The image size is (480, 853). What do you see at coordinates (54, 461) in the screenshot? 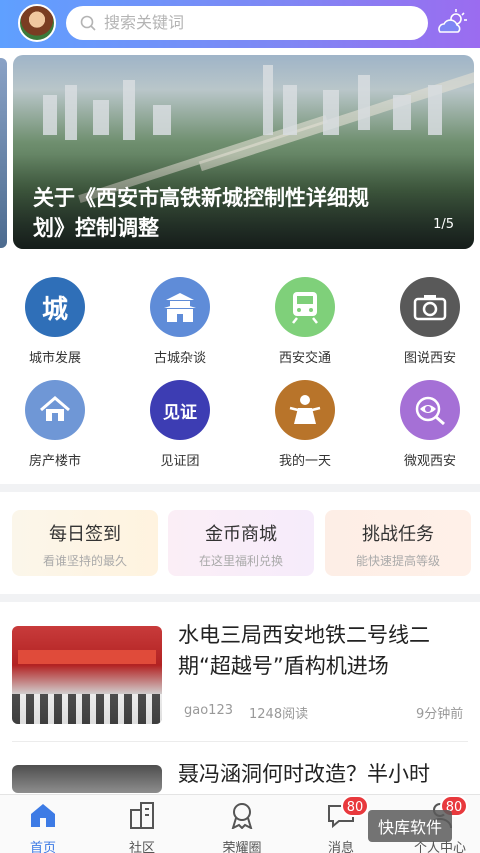
I see `category-label: 房产楼市` at bounding box center [54, 461].